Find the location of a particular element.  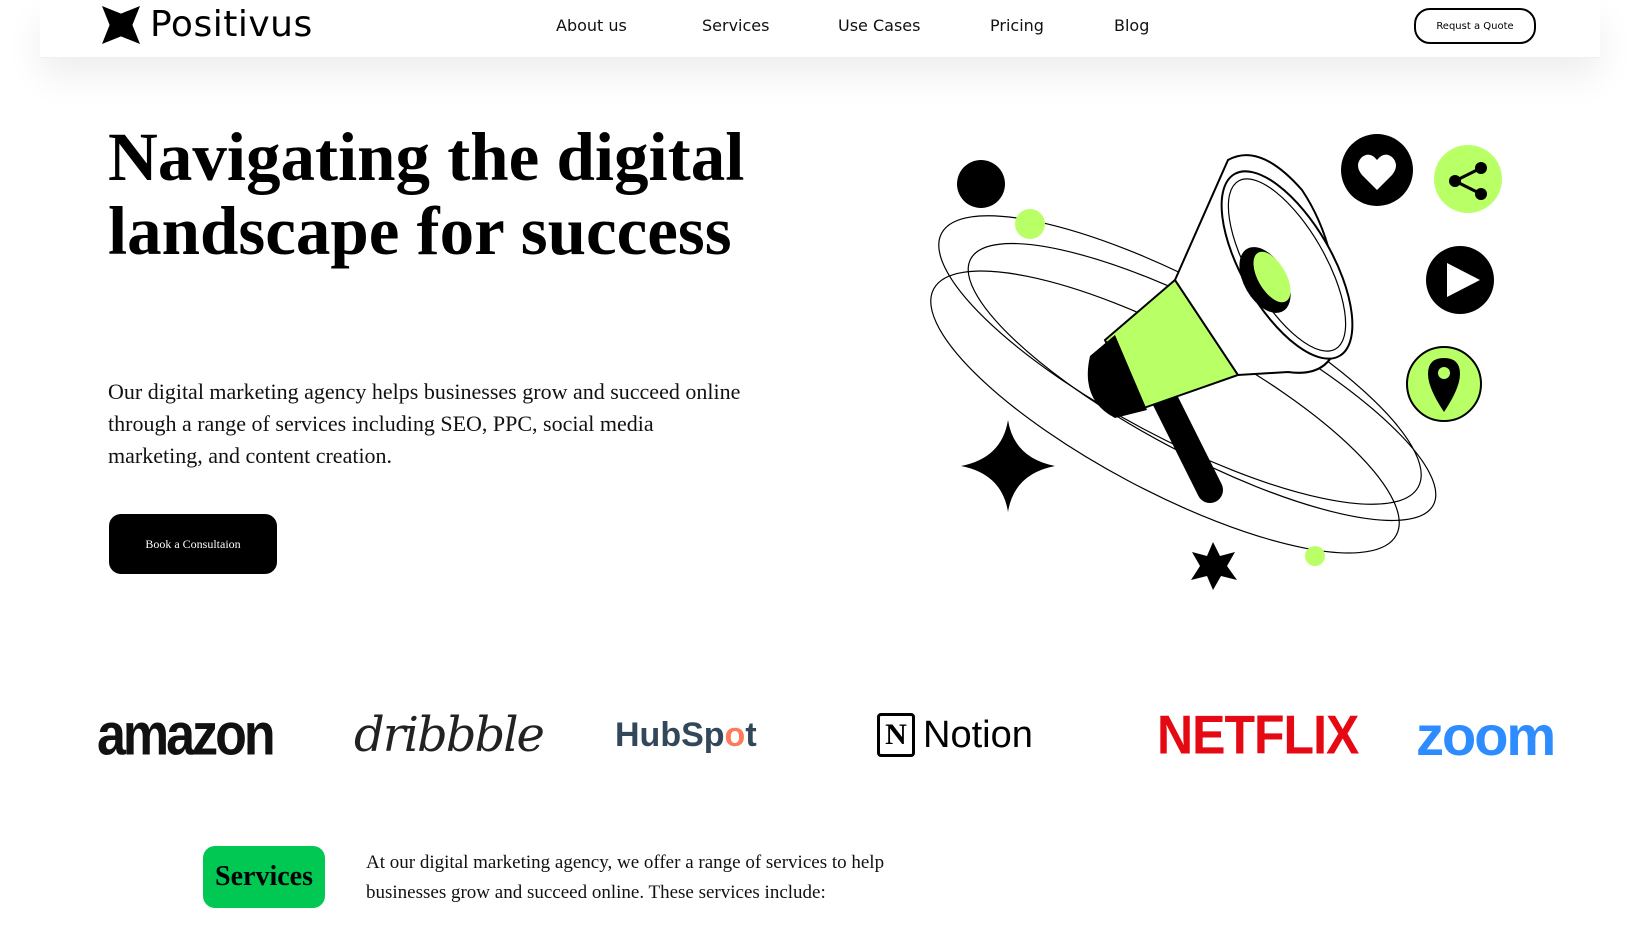

nav-link-about-us: About us is located at coordinates (591, 25).